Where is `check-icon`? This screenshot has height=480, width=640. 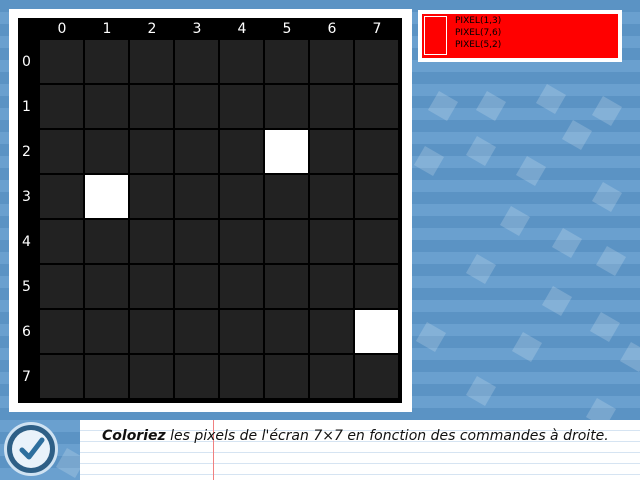
check-icon is located at coordinates (32, 448).